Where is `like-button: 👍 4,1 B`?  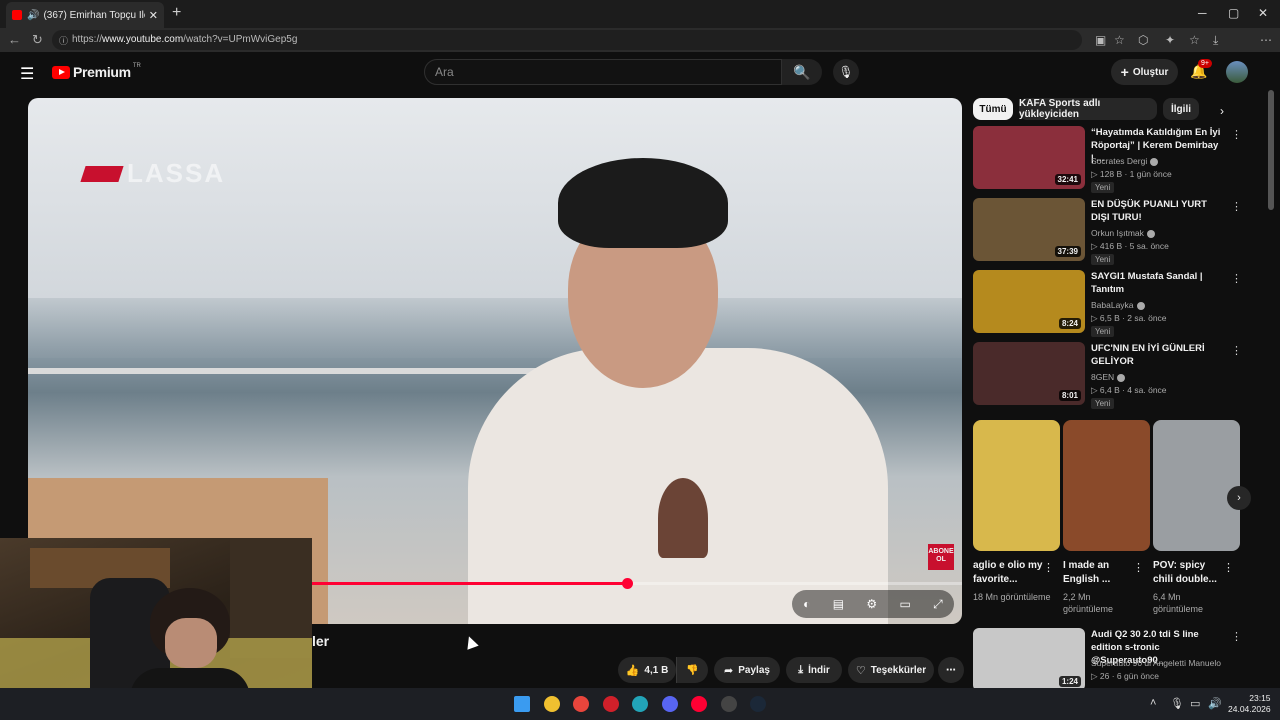
like-button: 👍 4,1 B is located at coordinates (647, 670).